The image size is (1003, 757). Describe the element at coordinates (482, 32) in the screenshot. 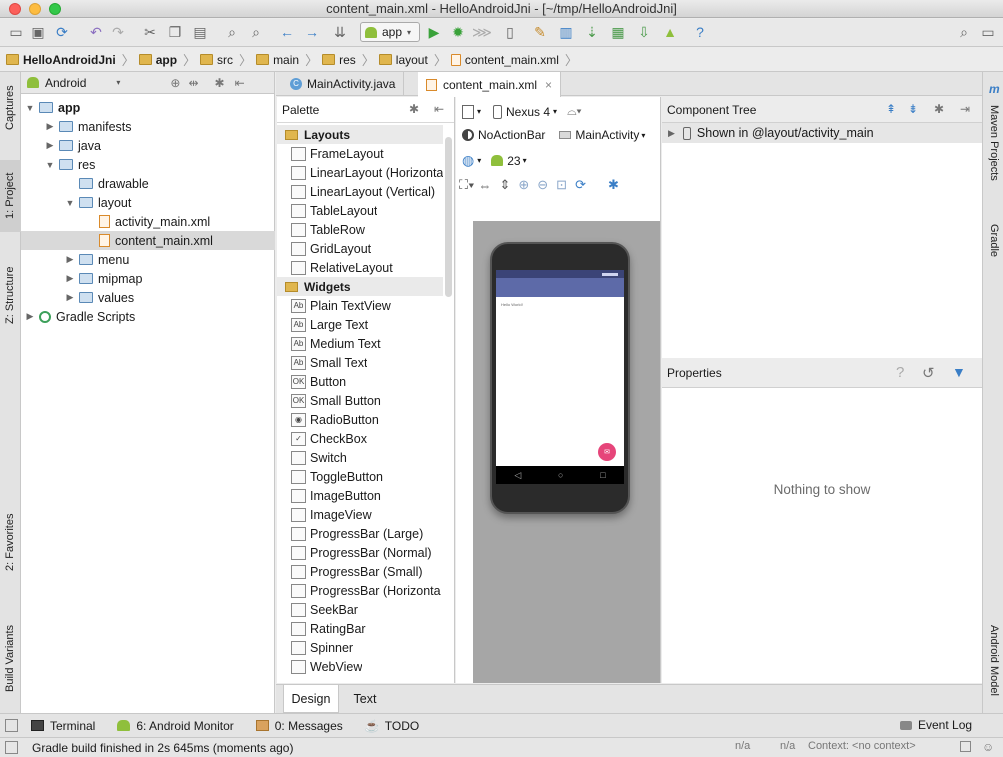

I see `attach-debugger-icon: ⋙` at that location.